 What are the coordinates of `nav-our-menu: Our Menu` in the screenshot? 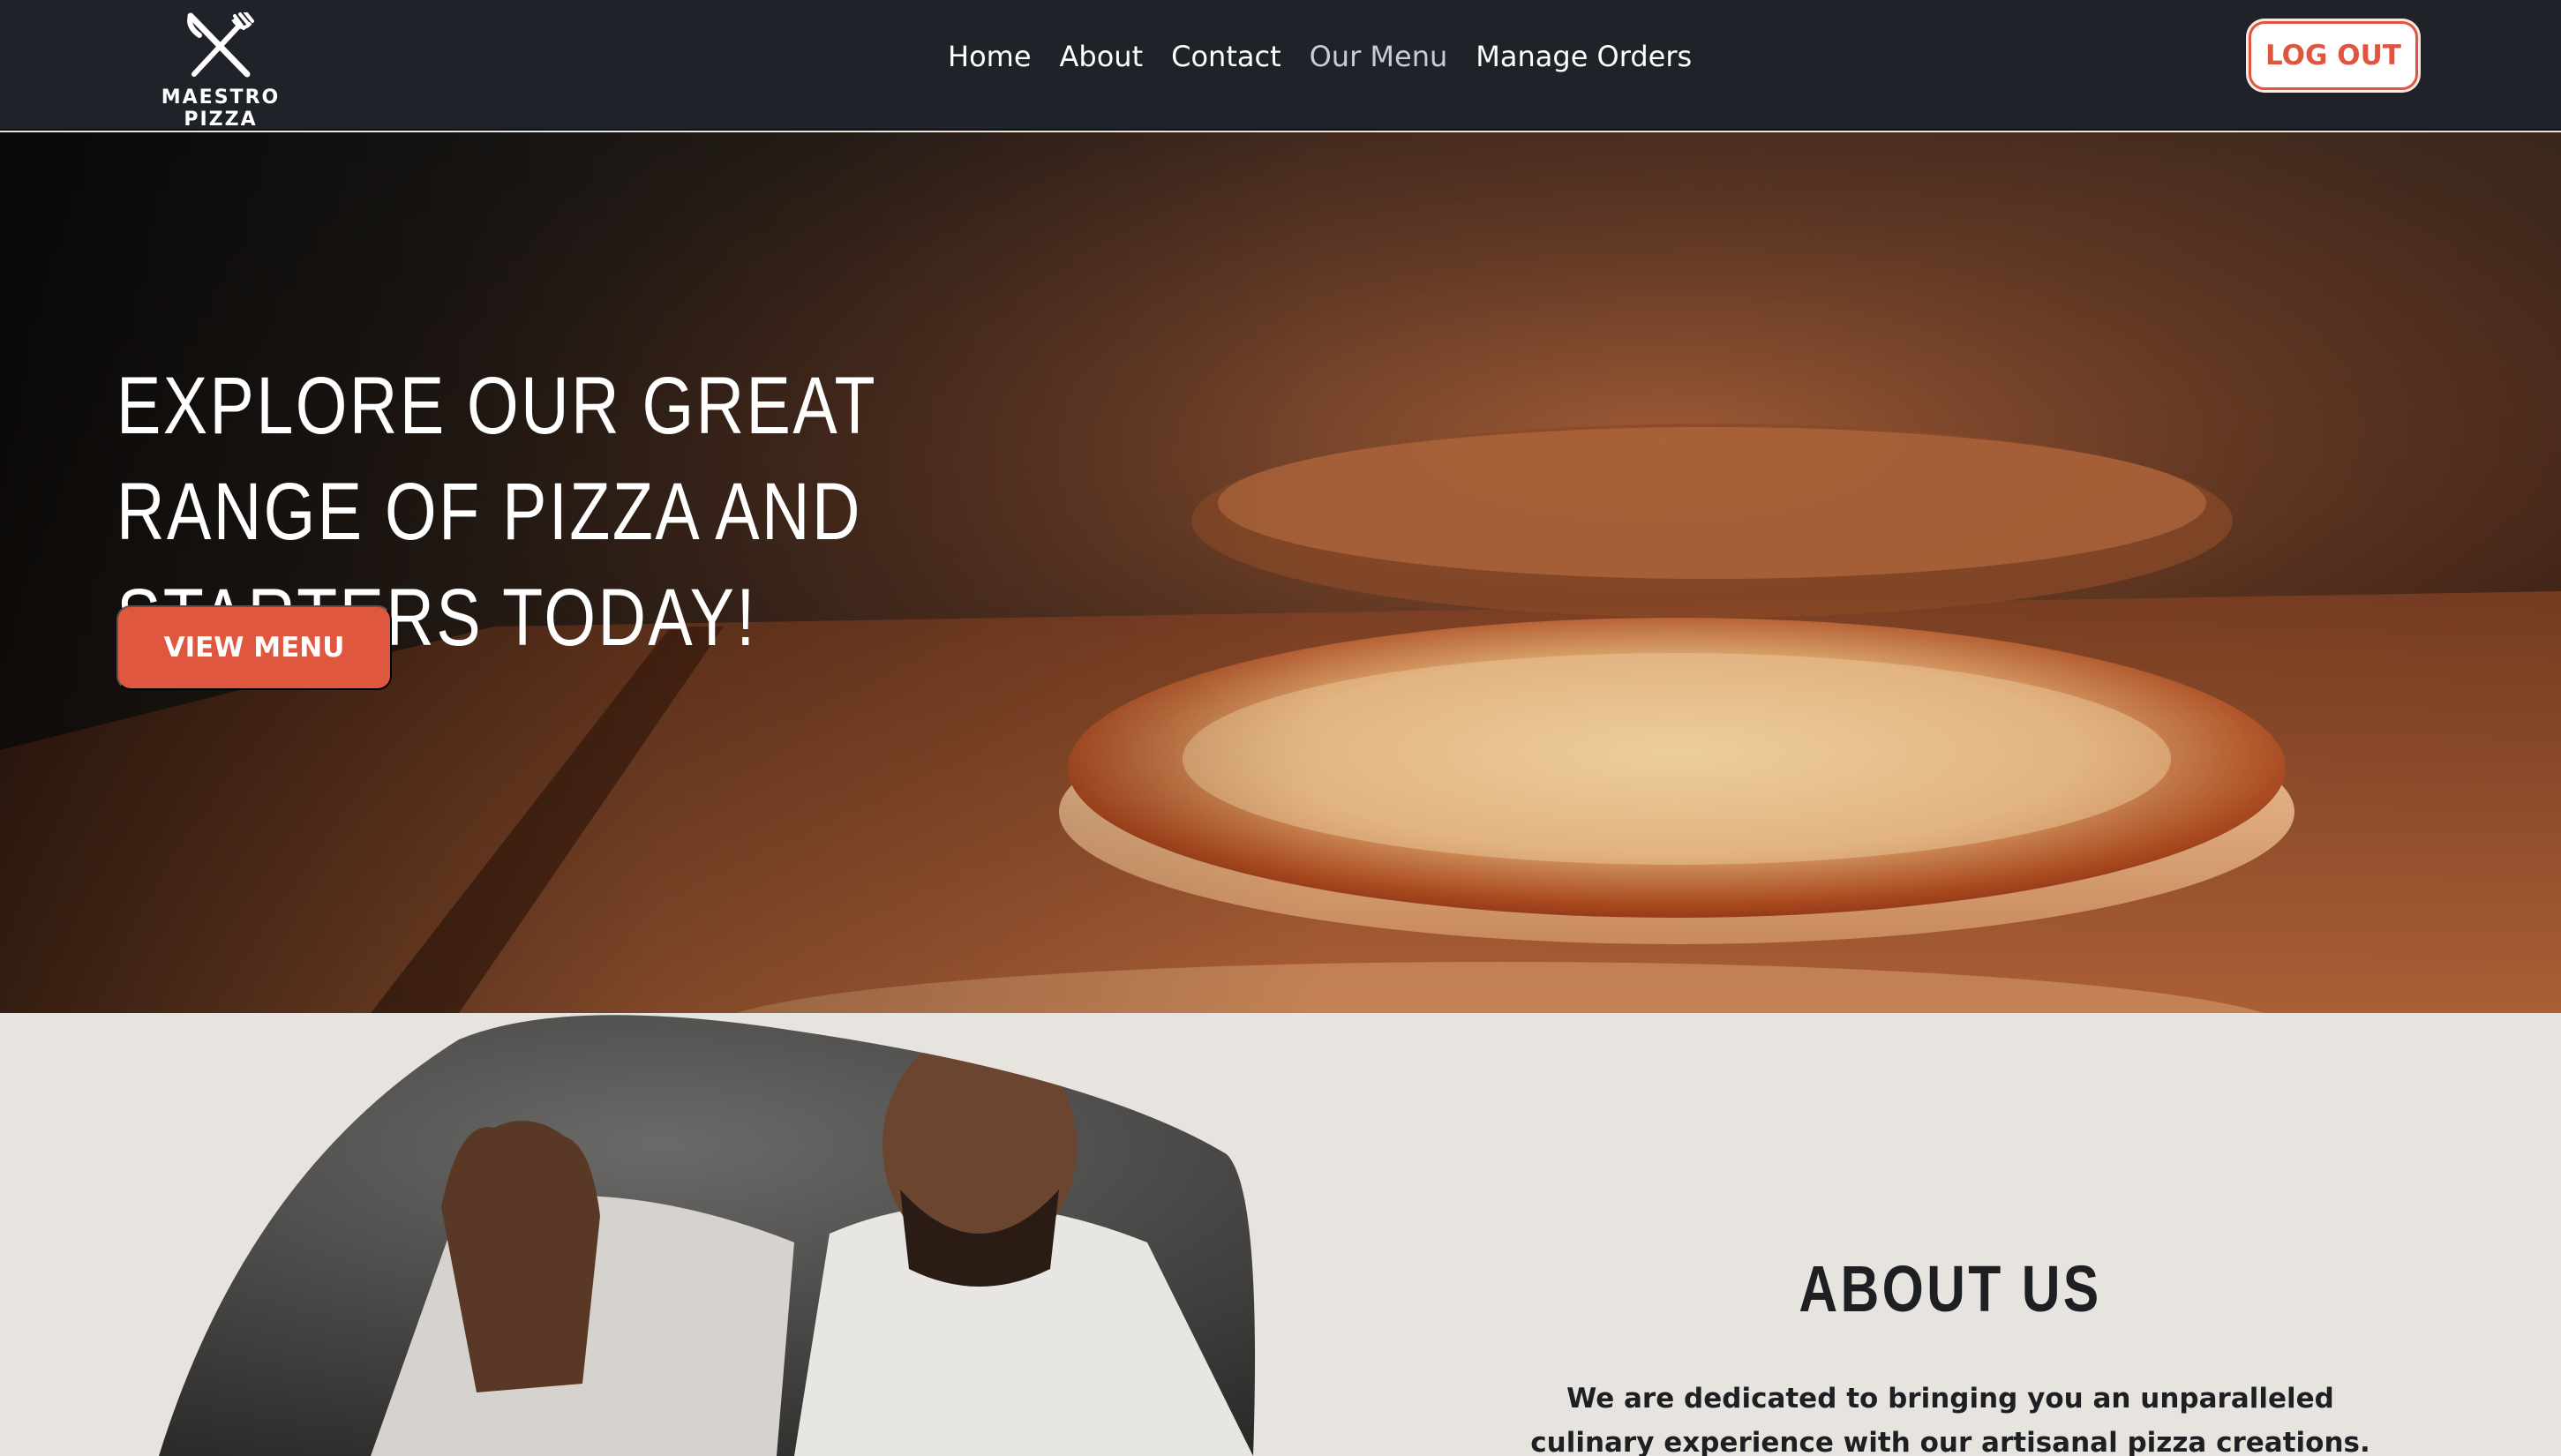 It's located at (1379, 56).